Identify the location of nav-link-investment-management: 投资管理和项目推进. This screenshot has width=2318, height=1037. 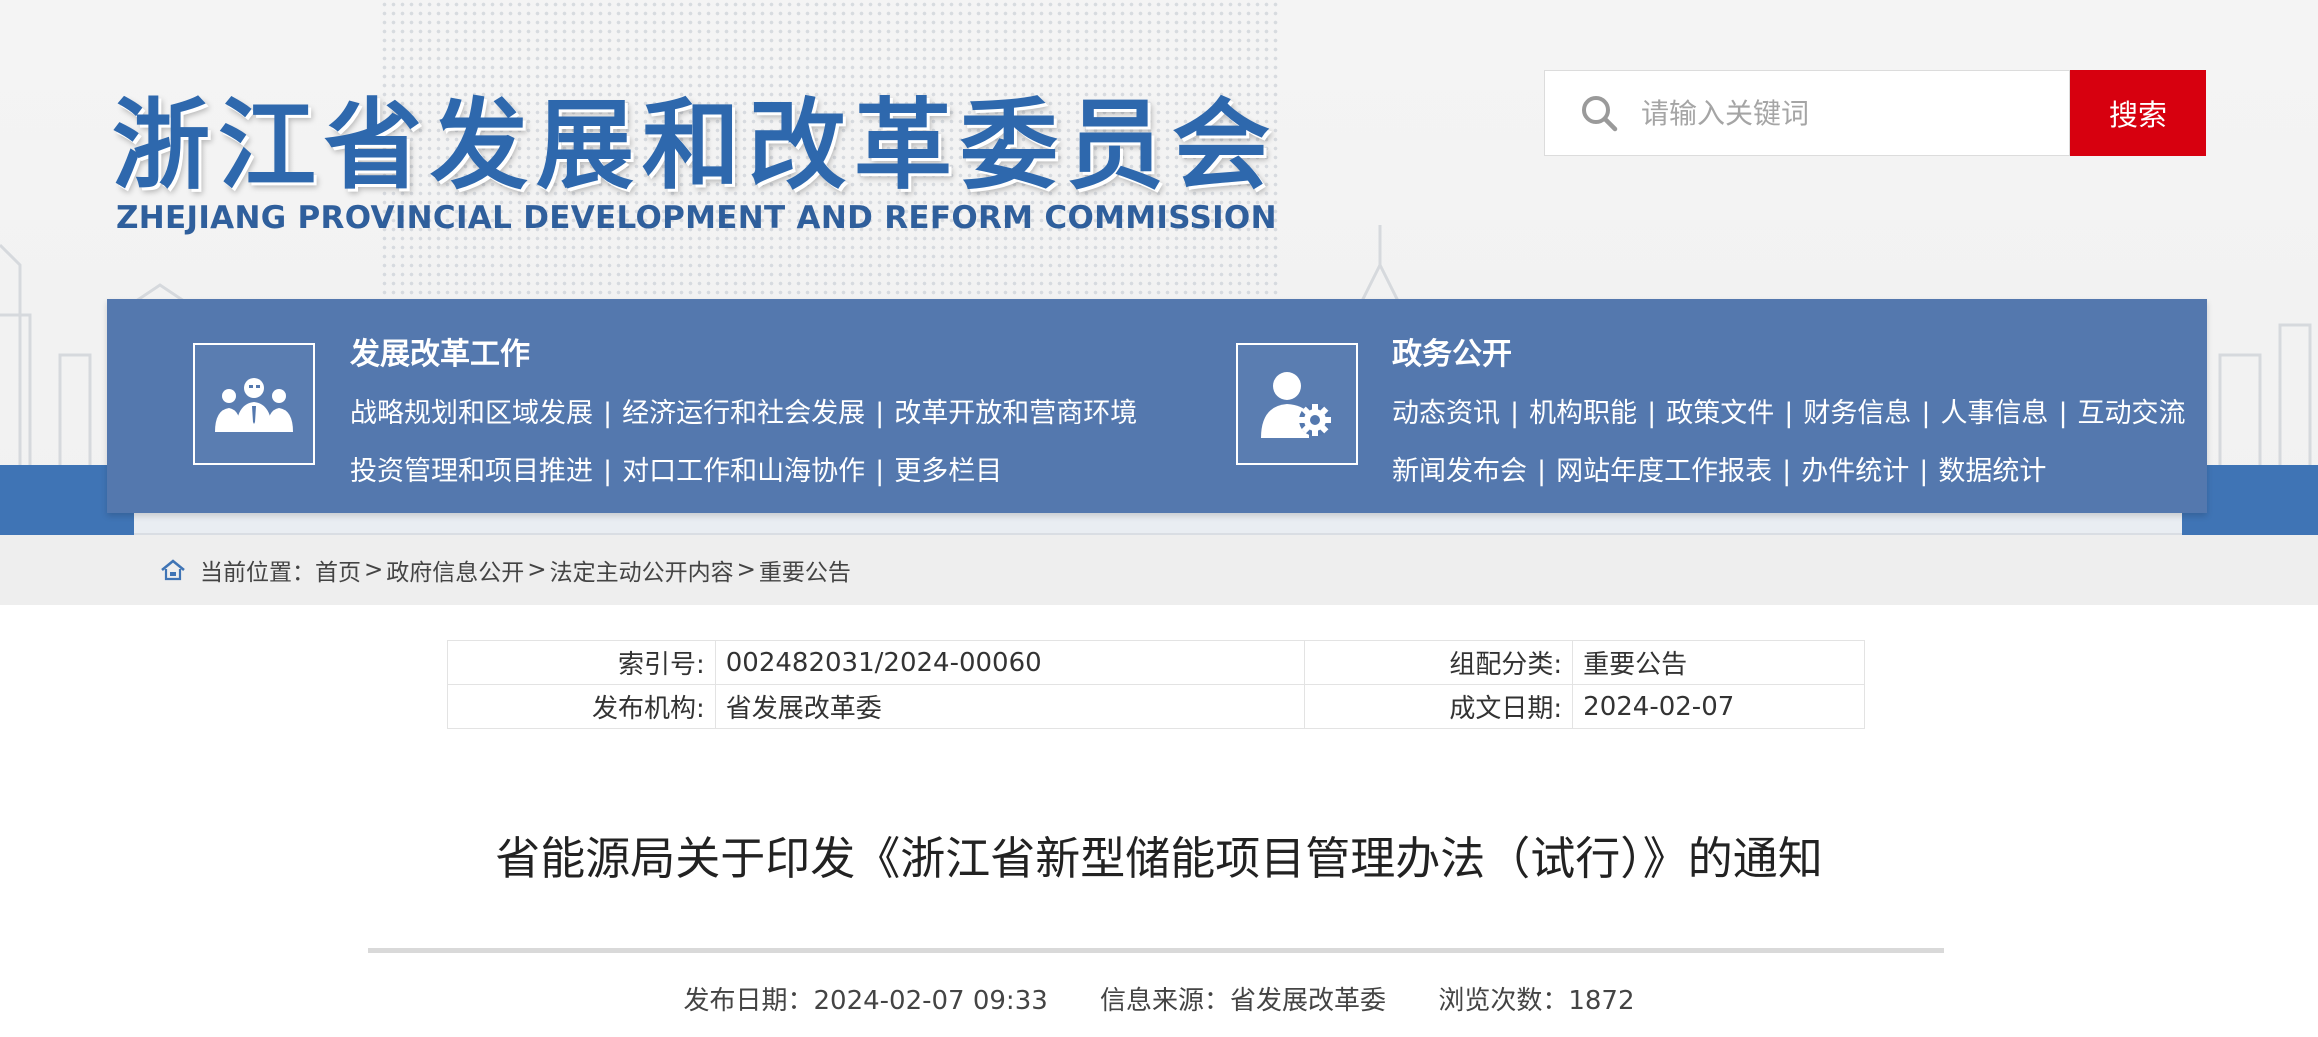
(471, 471).